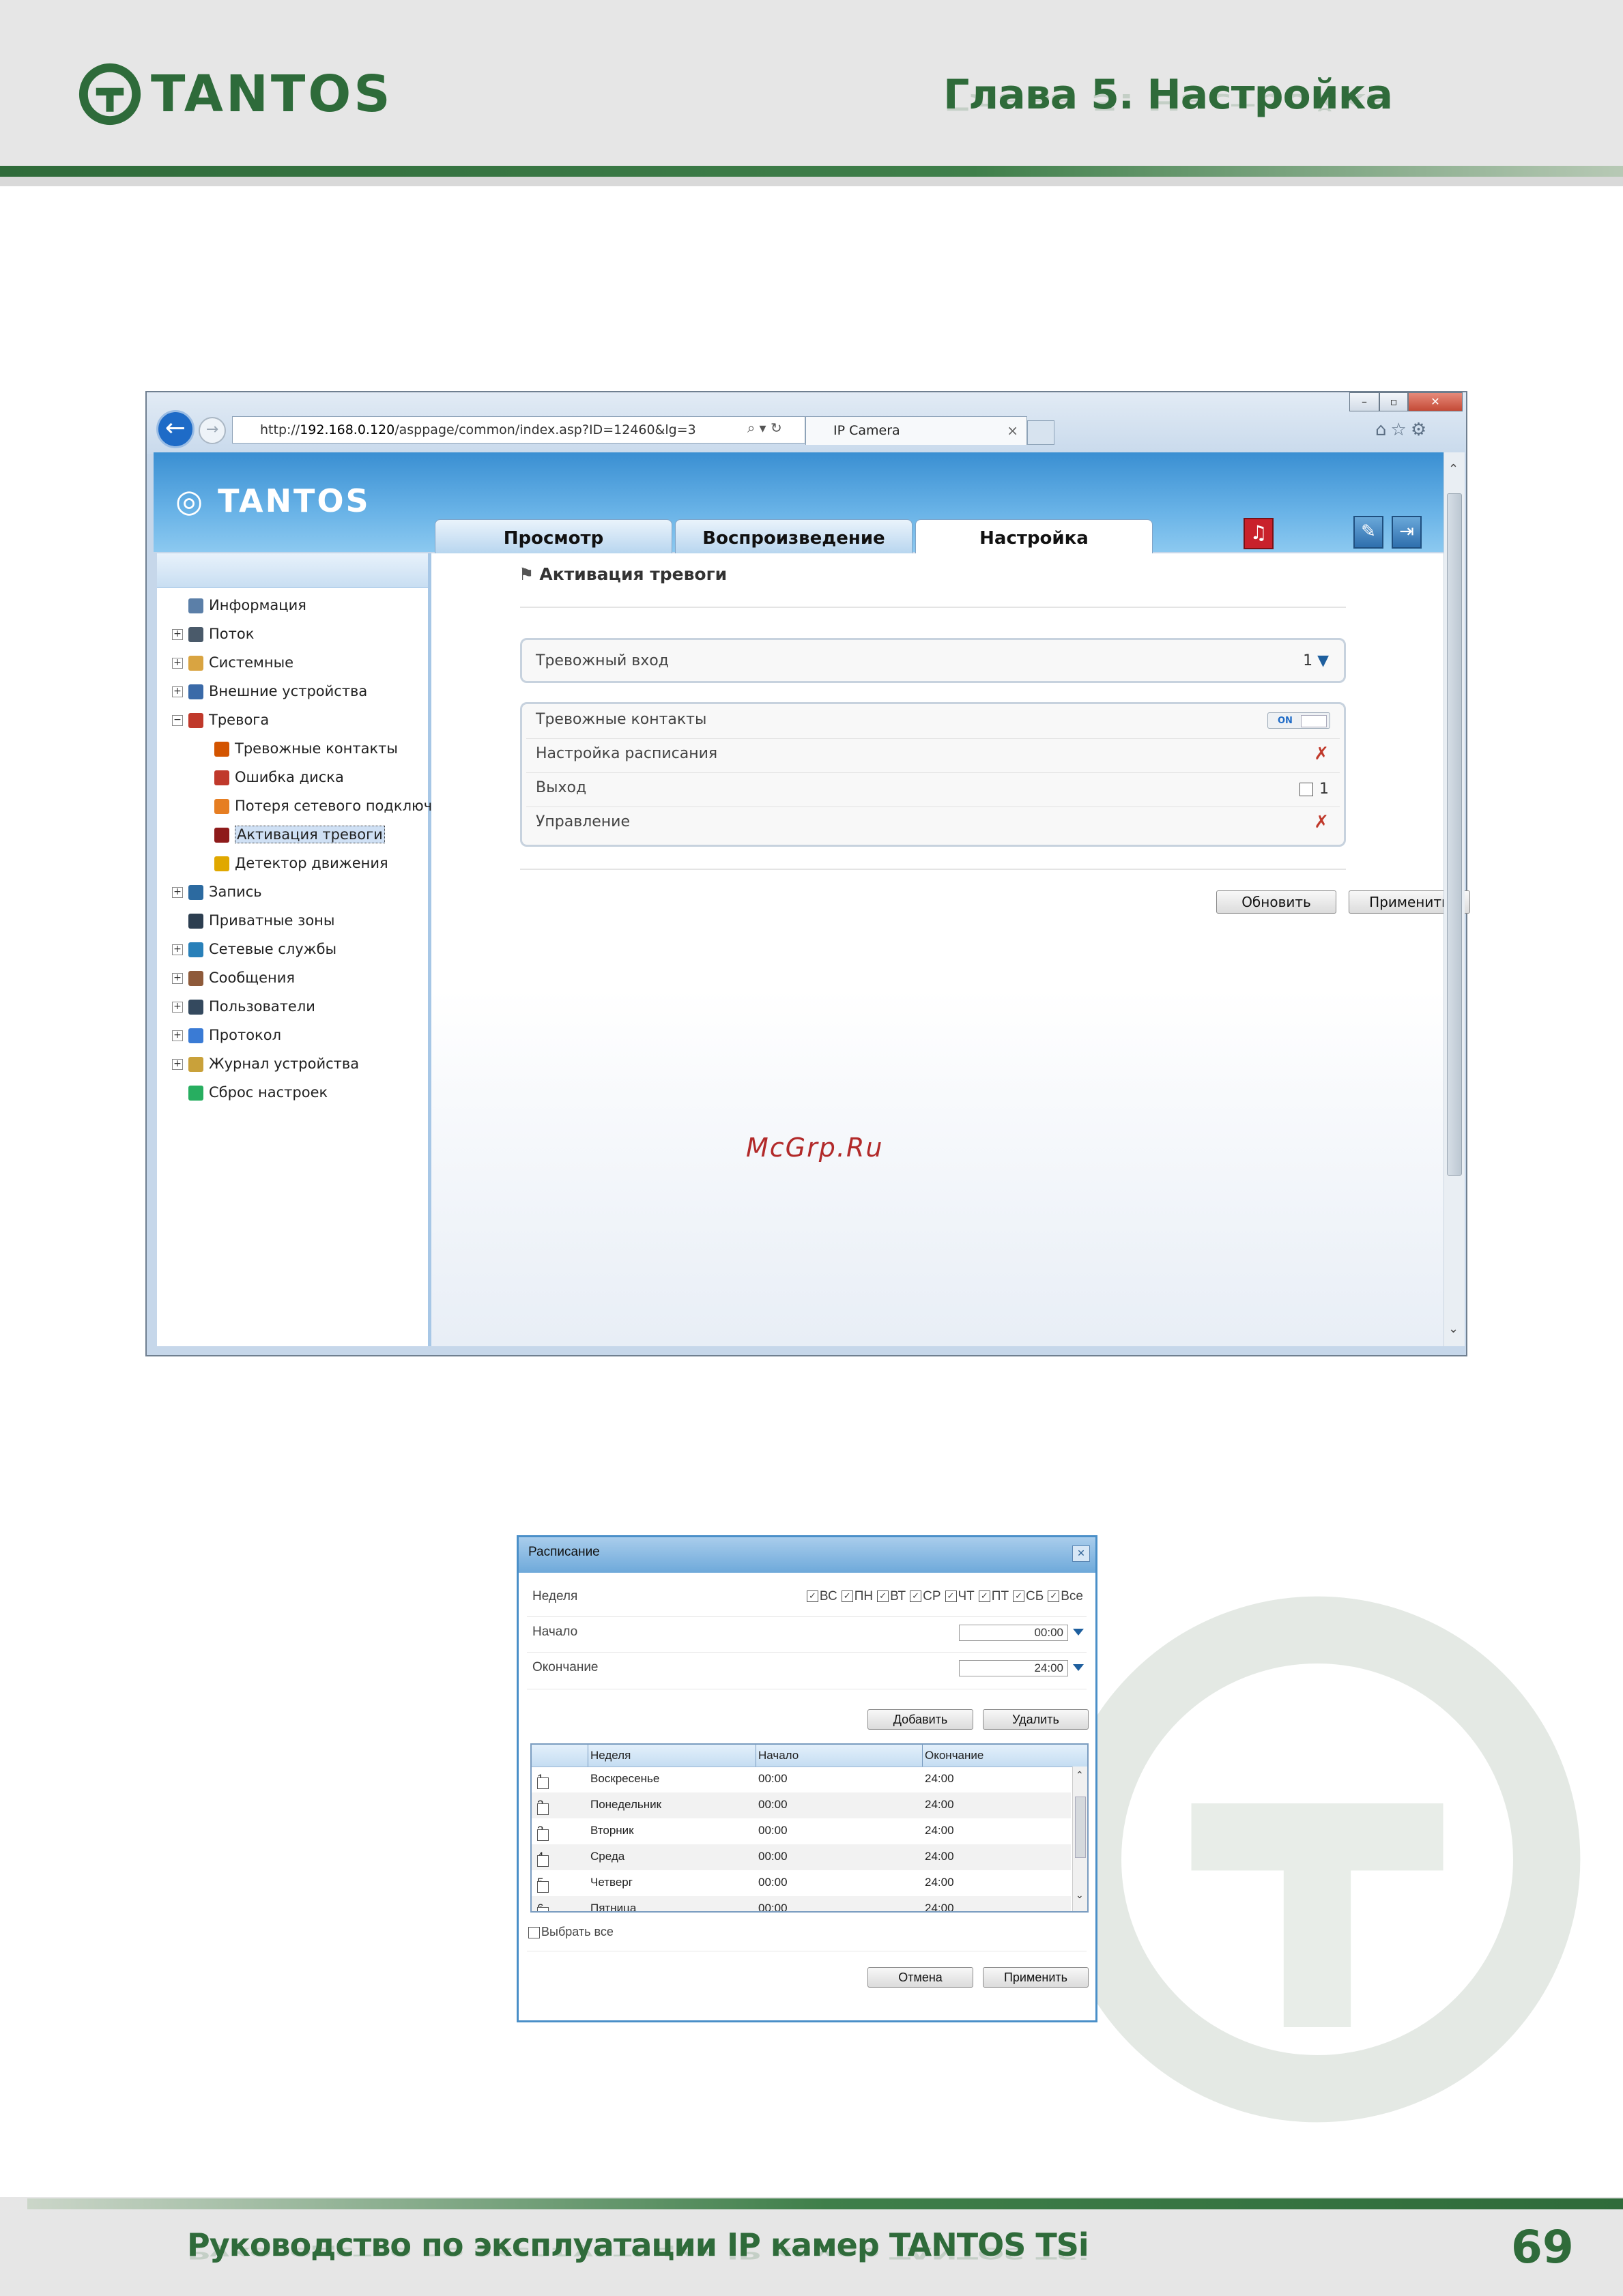 Image resolution: width=1623 pixels, height=2296 pixels. Describe the element at coordinates (292, 949) in the screenshot. I see `sidebar-item: + Сетевые службы` at that location.